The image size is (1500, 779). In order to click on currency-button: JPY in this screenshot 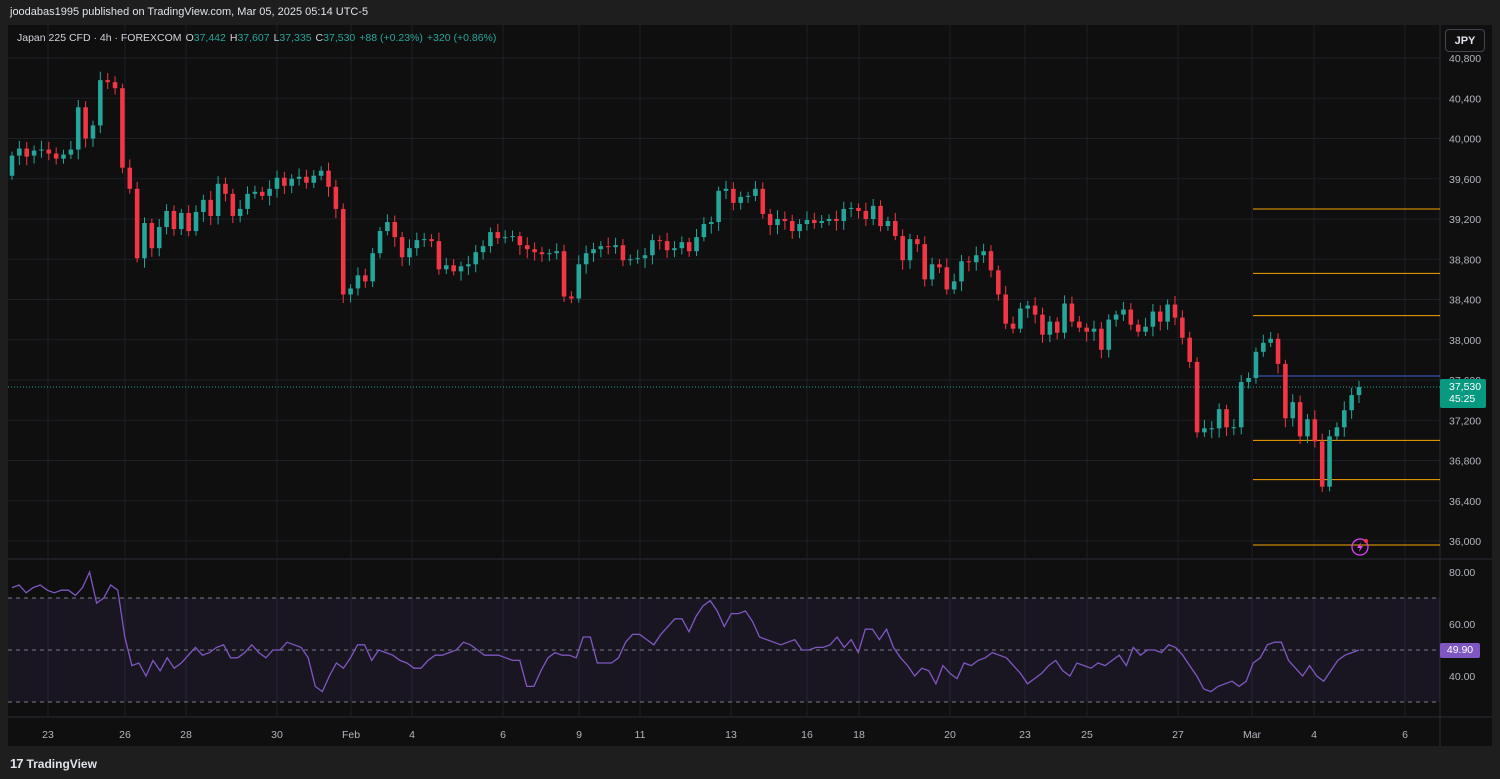, I will do `click(1465, 40)`.